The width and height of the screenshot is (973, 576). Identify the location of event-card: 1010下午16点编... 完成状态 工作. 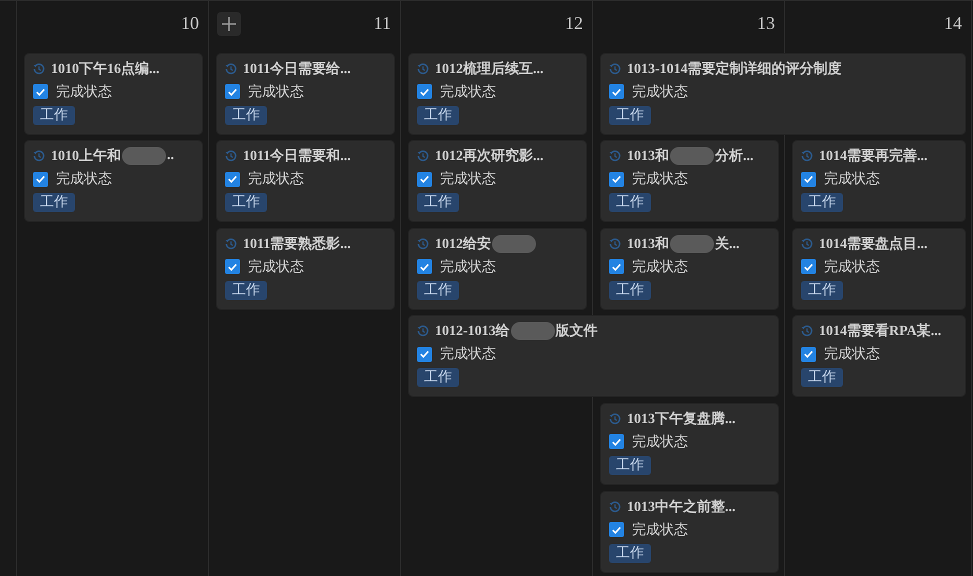
(113, 94).